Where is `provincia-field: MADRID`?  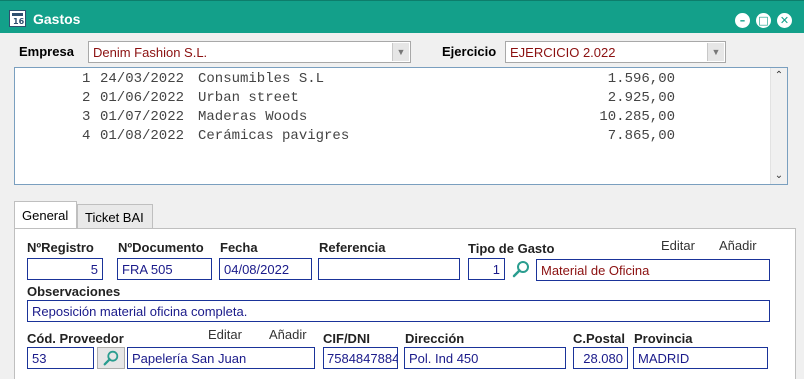 provincia-field: MADRID is located at coordinates (700, 358).